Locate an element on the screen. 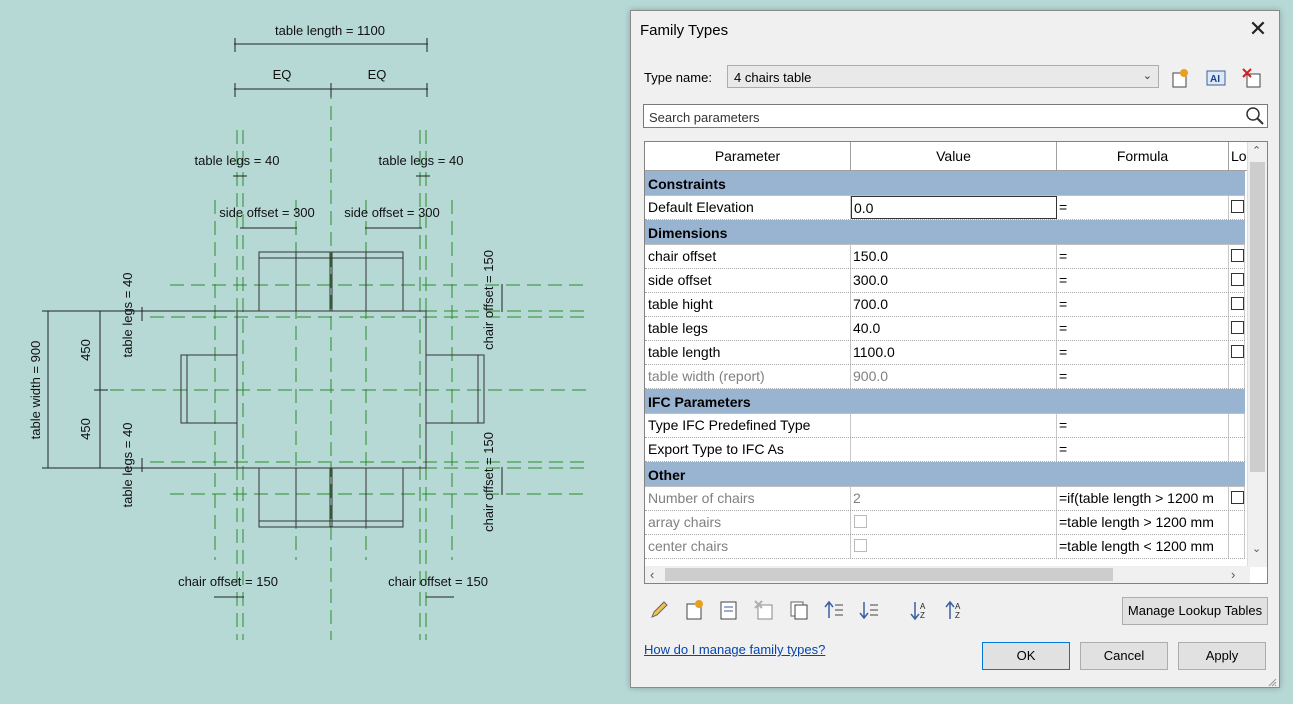 This screenshot has height=704, width=1293. parameter-row: table length 1100.0 = is located at coordinates (945, 353).